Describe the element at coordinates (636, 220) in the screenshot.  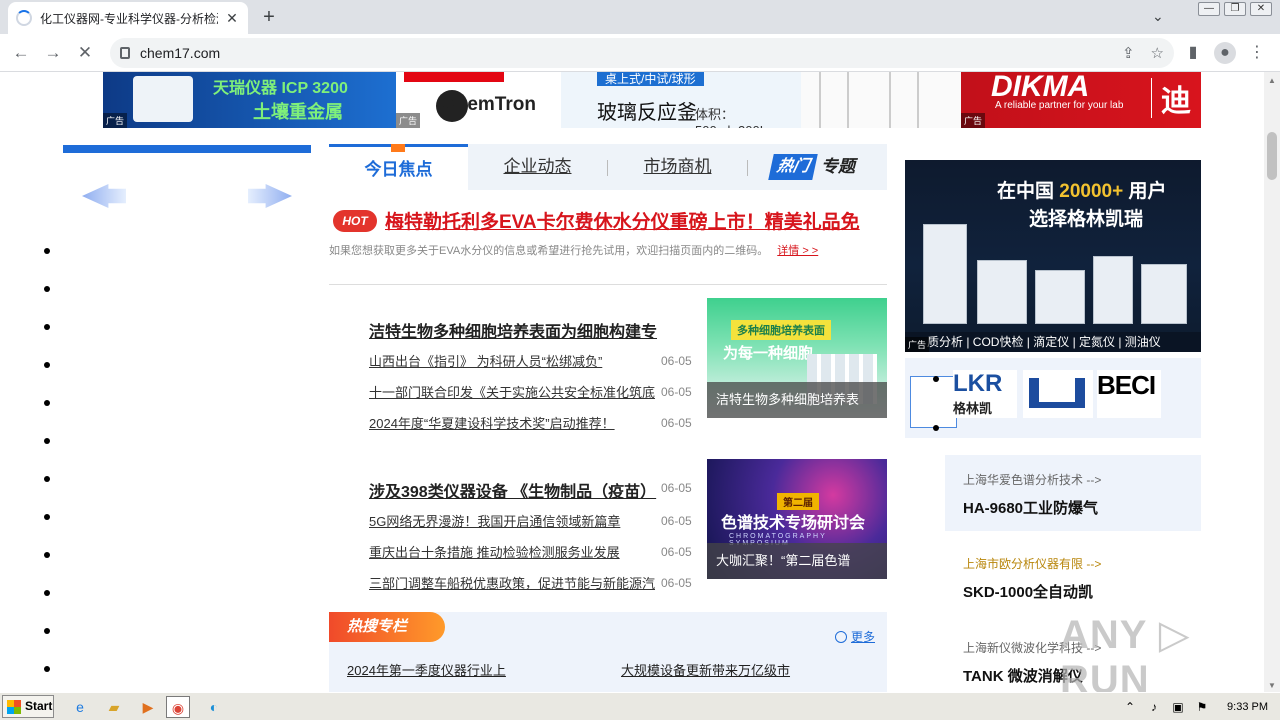
I see `headline-link: 梅特勒托利多EVA卡尔费休水分仪重磅上市！精美礼品免` at that location.